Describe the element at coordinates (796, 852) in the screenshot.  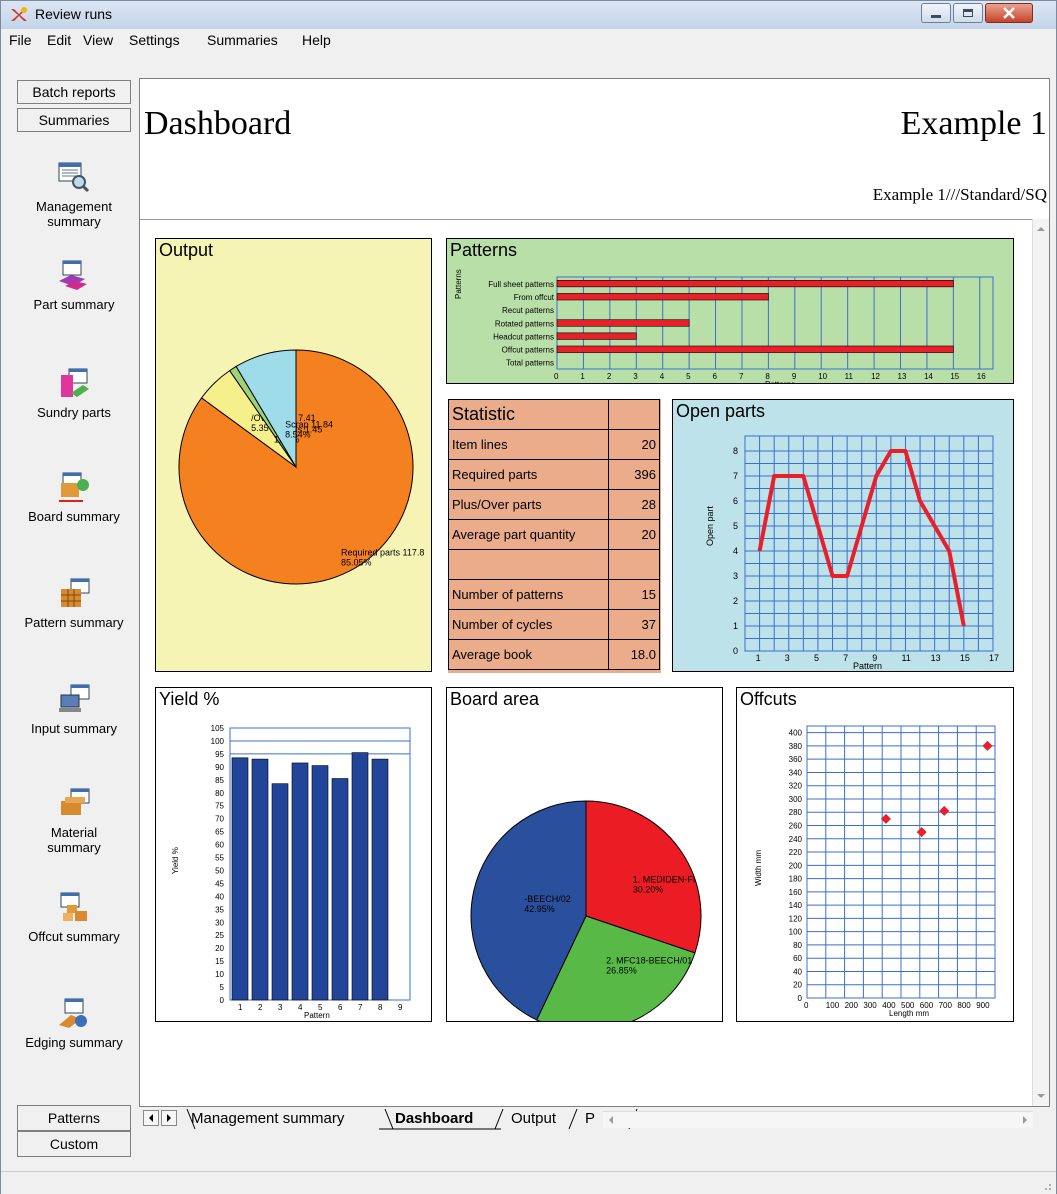
I see `y-tick-label: 220` at that location.